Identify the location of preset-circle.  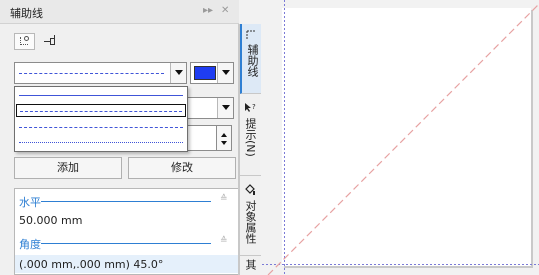
(26, 38).